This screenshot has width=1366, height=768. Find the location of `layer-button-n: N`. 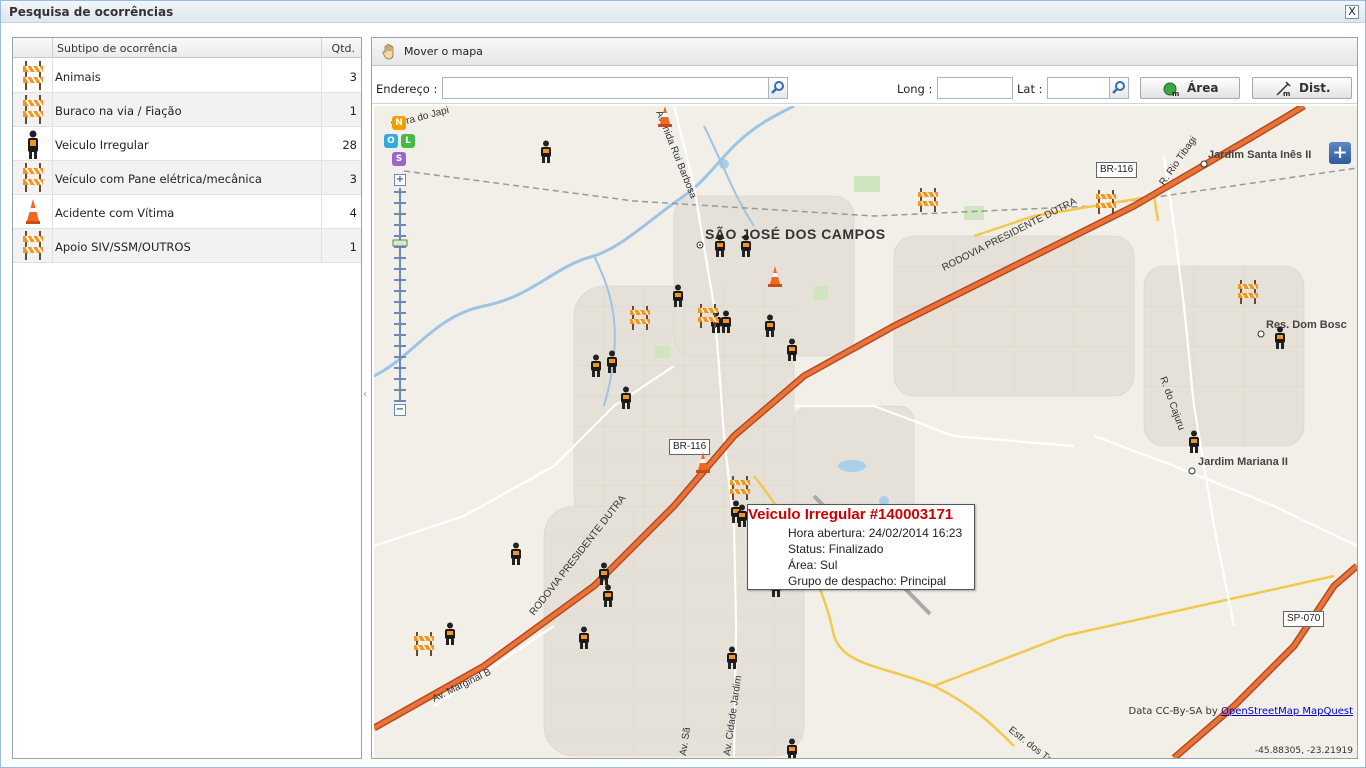

layer-button-n: N is located at coordinates (399, 123).